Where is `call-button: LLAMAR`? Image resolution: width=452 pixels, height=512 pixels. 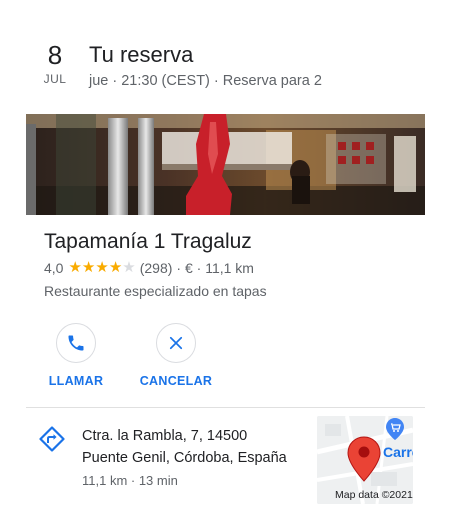 call-button: LLAMAR is located at coordinates (76, 356).